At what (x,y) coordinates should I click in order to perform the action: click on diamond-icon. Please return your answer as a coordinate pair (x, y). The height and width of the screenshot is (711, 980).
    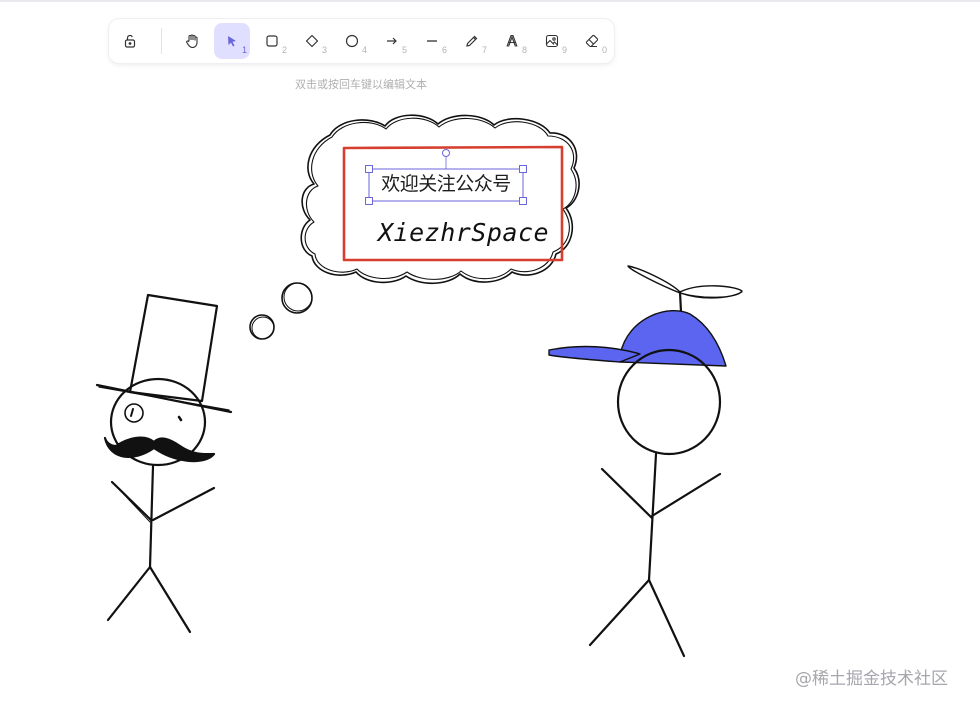
    Looking at the image, I should click on (312, 41).